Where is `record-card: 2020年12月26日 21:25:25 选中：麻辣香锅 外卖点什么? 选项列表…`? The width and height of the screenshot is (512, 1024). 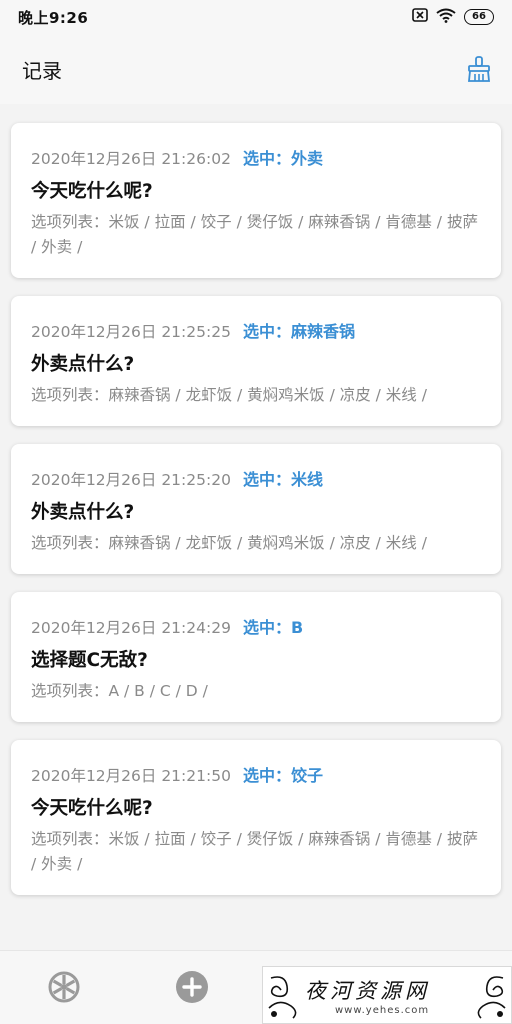 record-card: 2020年12月26日 21:25:25 选中：麻辣香锅 外卖点什么? 选项列表… is located at coordinates (256, 361).